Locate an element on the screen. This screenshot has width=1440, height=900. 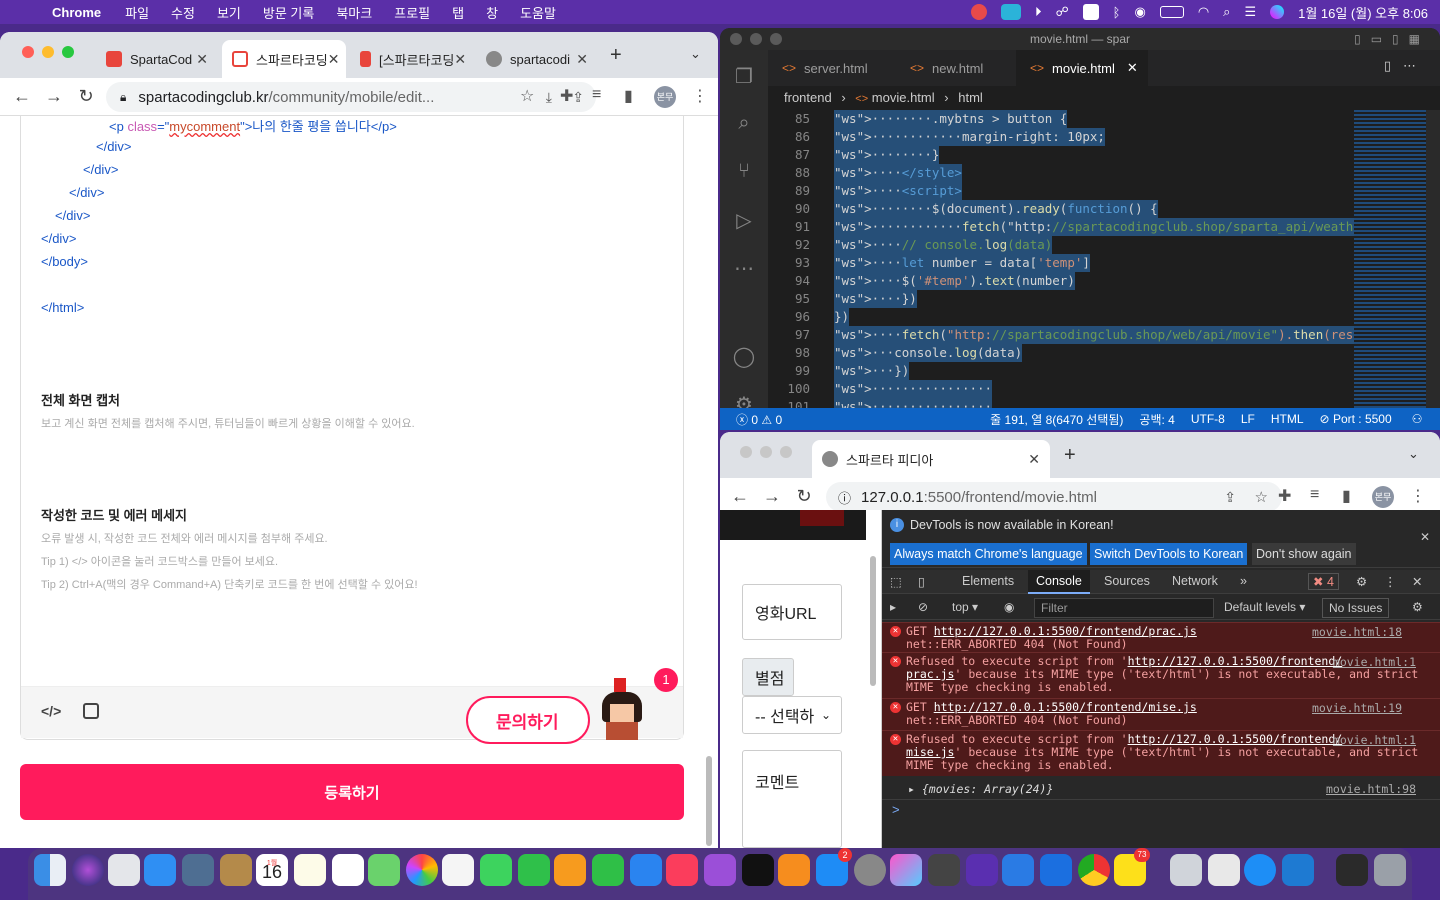
source-control-icon: ⑂ is located at coordinates (744, 172).